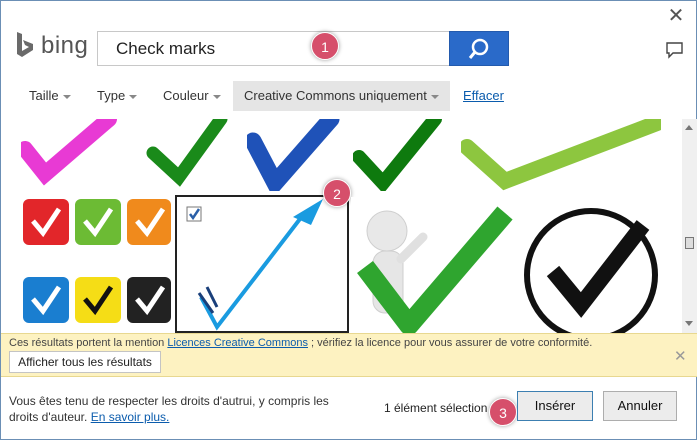 The image size is (697, 440). Describe the element at coordinates (130, 417) in the screenshot. I see `learn-more-link: En savoir plus.` at that location.